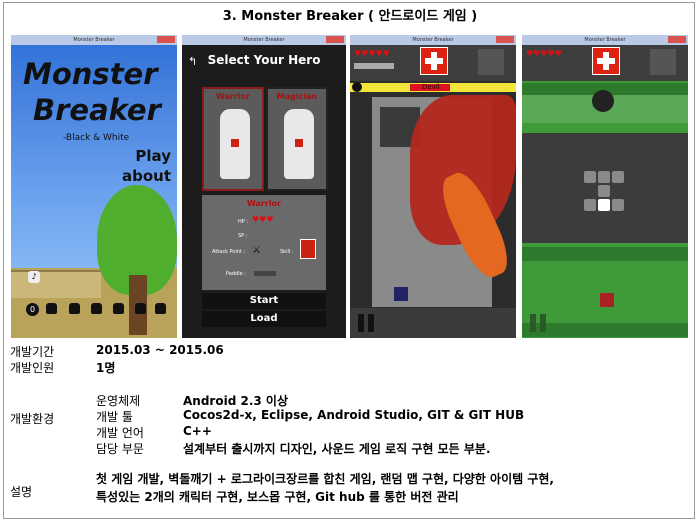 This screenshot has height=522, width=700. Describe the element at coordinates (263, 203) in the screenshot. I see `panel-title: Warrior` at that location.